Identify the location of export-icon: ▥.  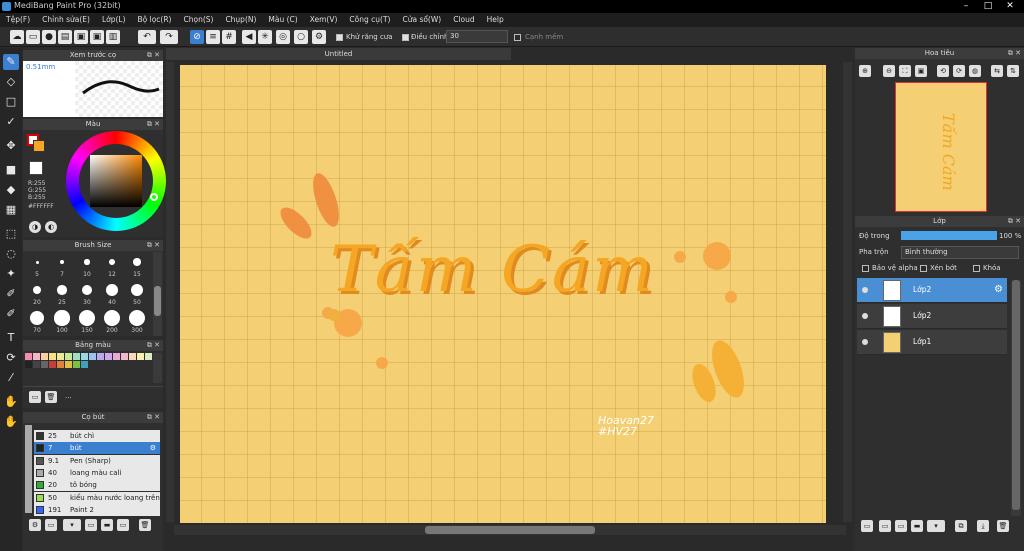
(113, 37).